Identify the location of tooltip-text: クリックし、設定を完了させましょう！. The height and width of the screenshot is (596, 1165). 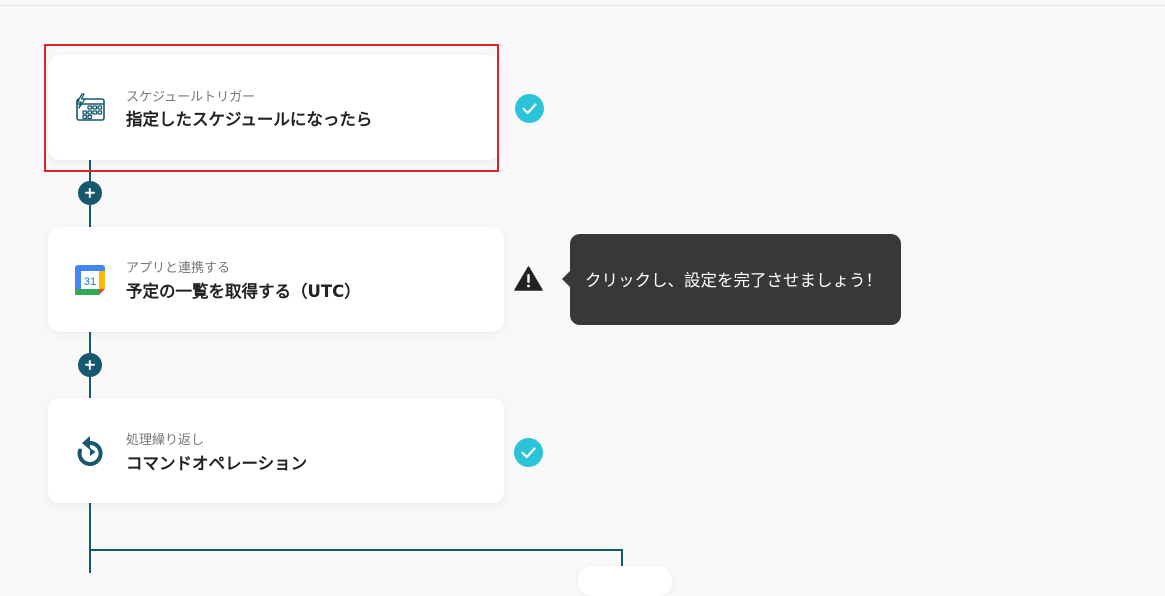
(733, 280).